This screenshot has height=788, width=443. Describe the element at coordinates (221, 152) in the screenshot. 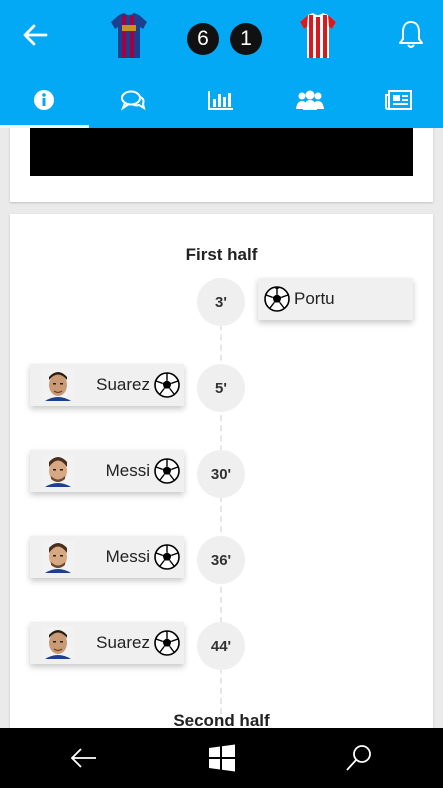

I see `video-player` at that location.